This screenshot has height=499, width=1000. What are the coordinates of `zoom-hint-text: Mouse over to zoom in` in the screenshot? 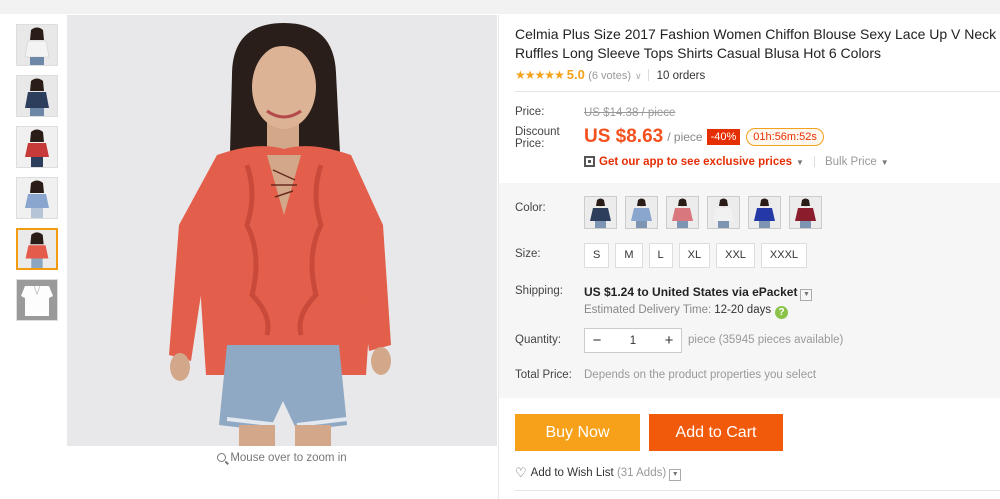 It's located at (288, 458).